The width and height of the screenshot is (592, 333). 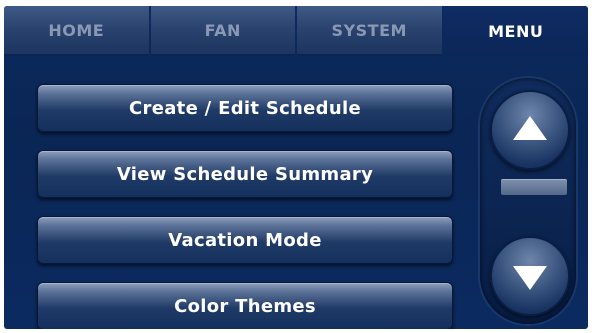 I want to click on triangle-down-icon, so click(x=530, y=278).